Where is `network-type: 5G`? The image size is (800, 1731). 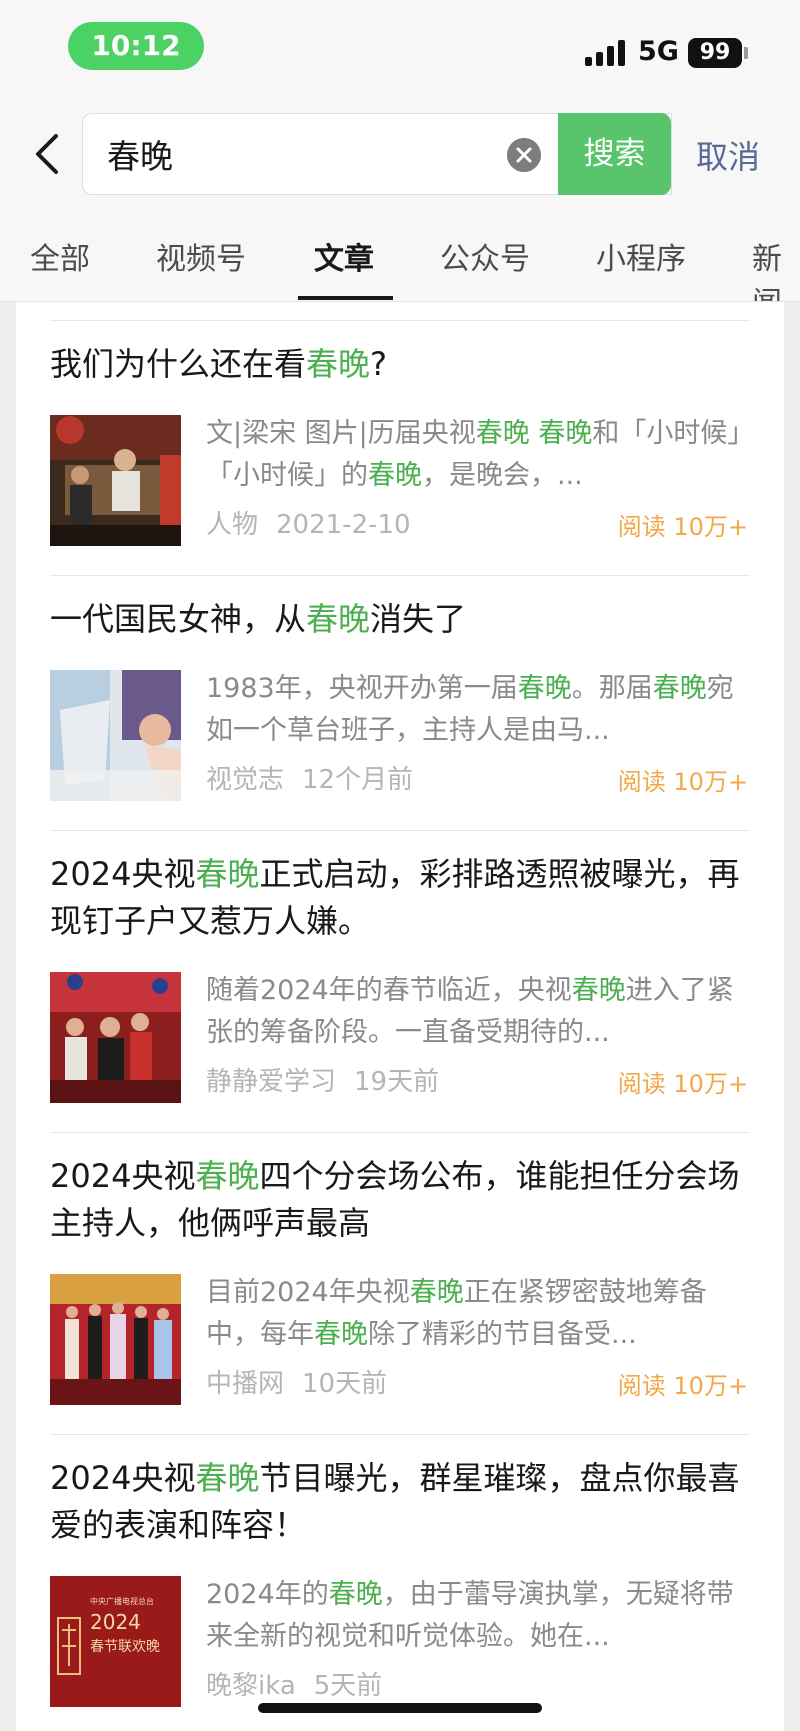 network-type: 5G is located at coordinates (658, 51).